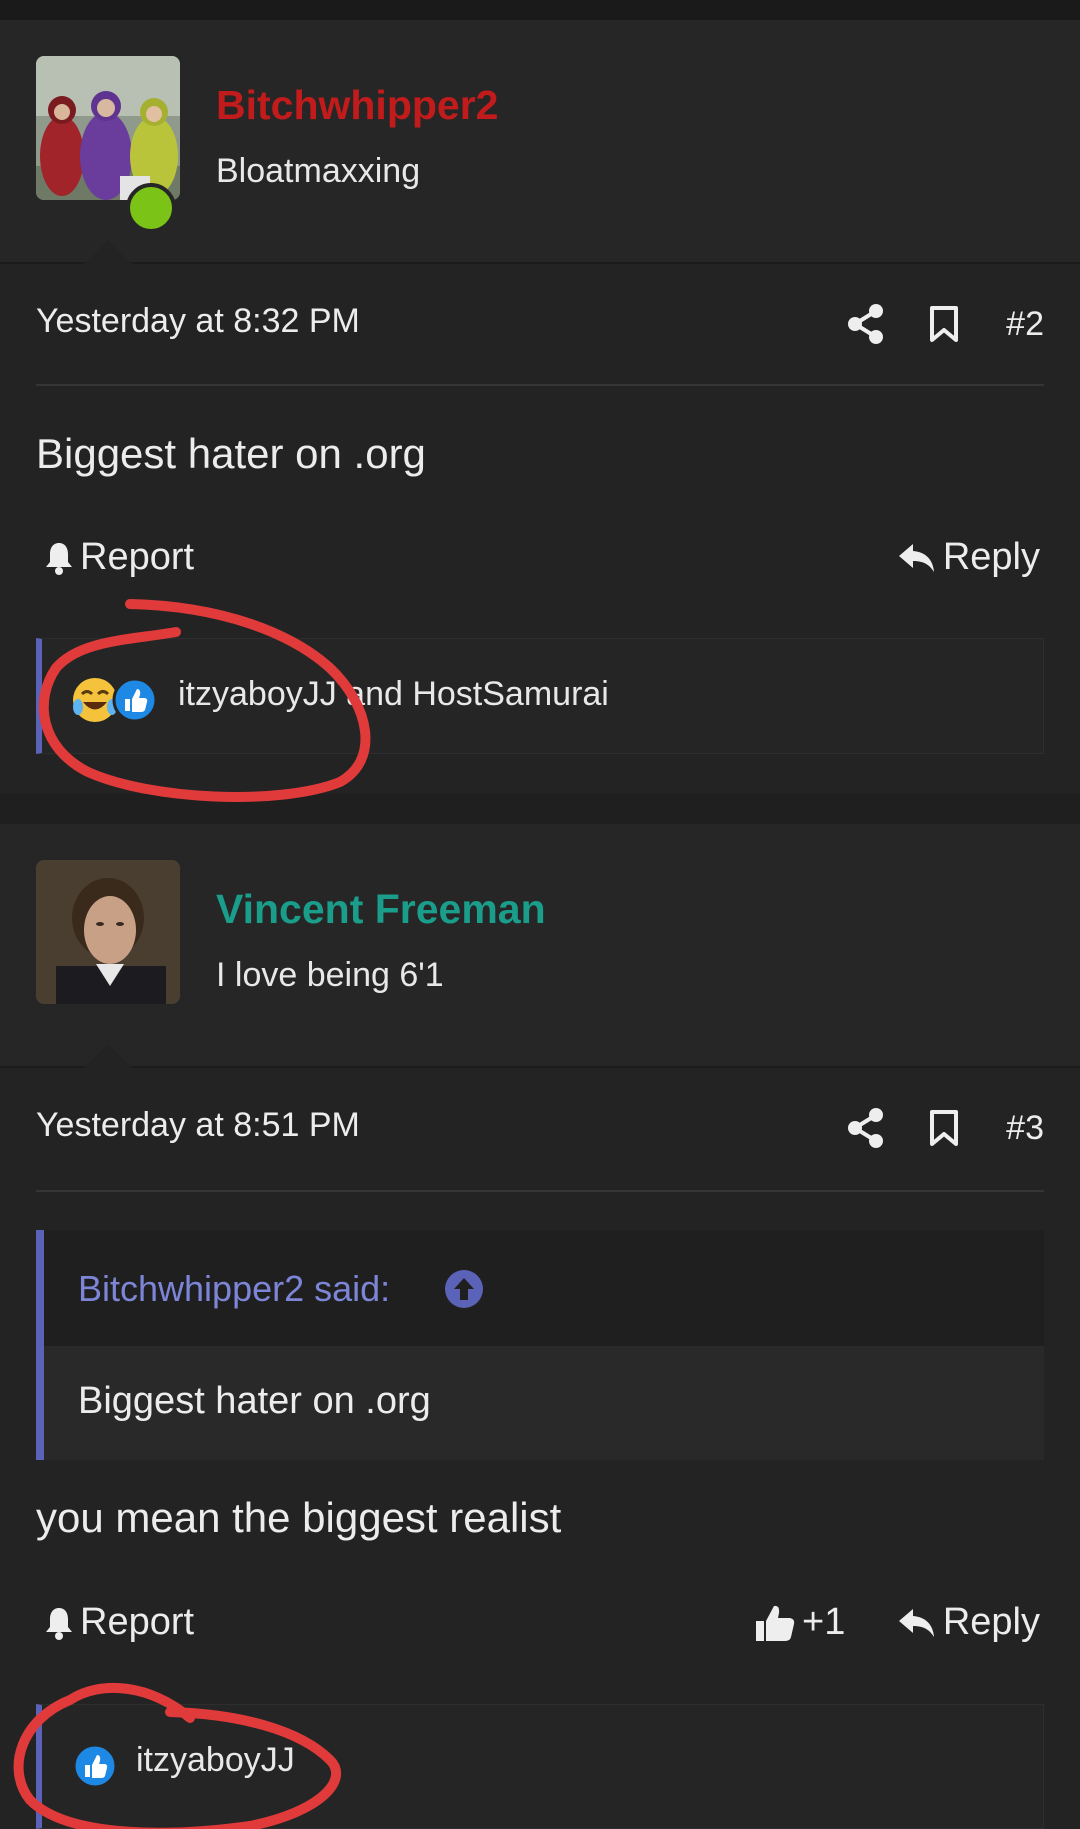 This screenshot has width=1080, height=1829. What do you see at coordinates (234, 1289) in the screenshot?
I see `quote-author: Bitchwhipper2 said:` at bounding box center [234, 1289].